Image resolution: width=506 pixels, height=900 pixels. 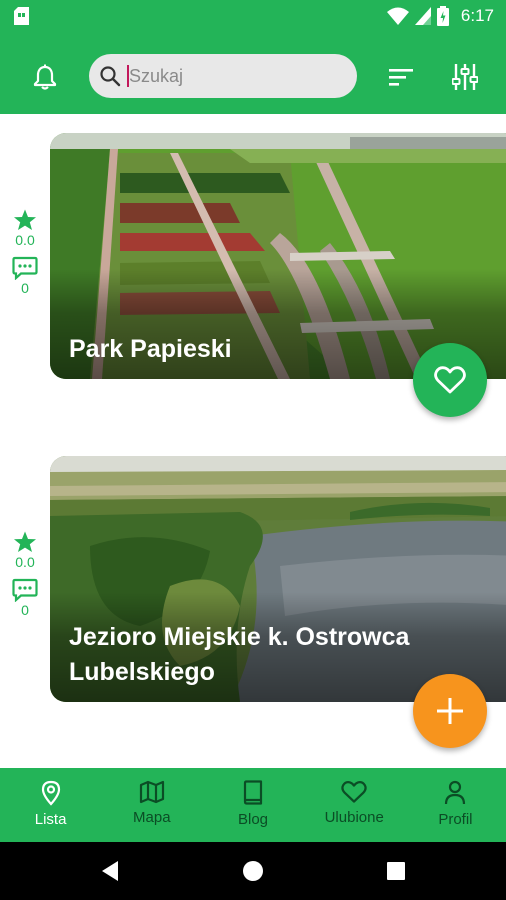 I want to click on favorite-button, so click(x=450, y=380).